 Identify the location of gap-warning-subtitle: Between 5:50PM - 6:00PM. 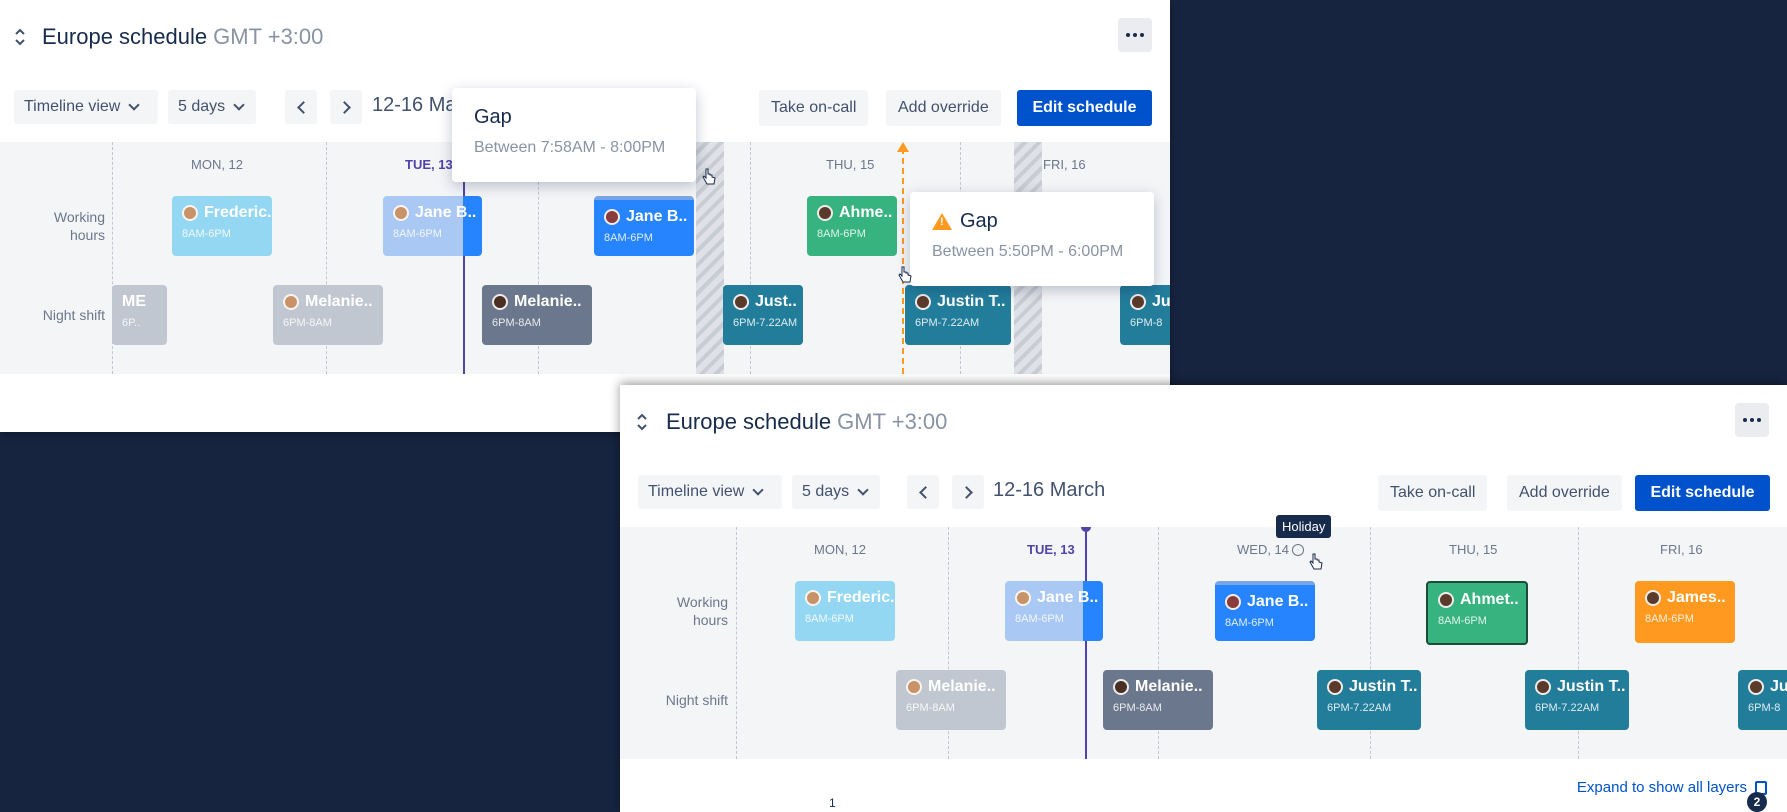
(1028, 251).